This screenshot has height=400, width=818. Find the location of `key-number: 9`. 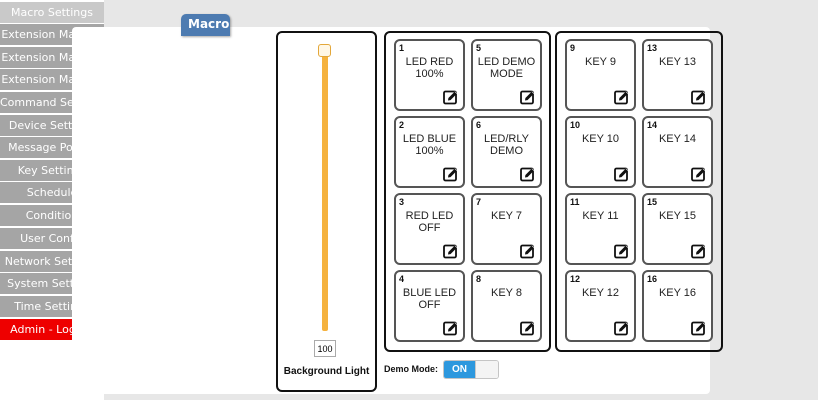

key-number: 9 is located at coordinates (573, 48).